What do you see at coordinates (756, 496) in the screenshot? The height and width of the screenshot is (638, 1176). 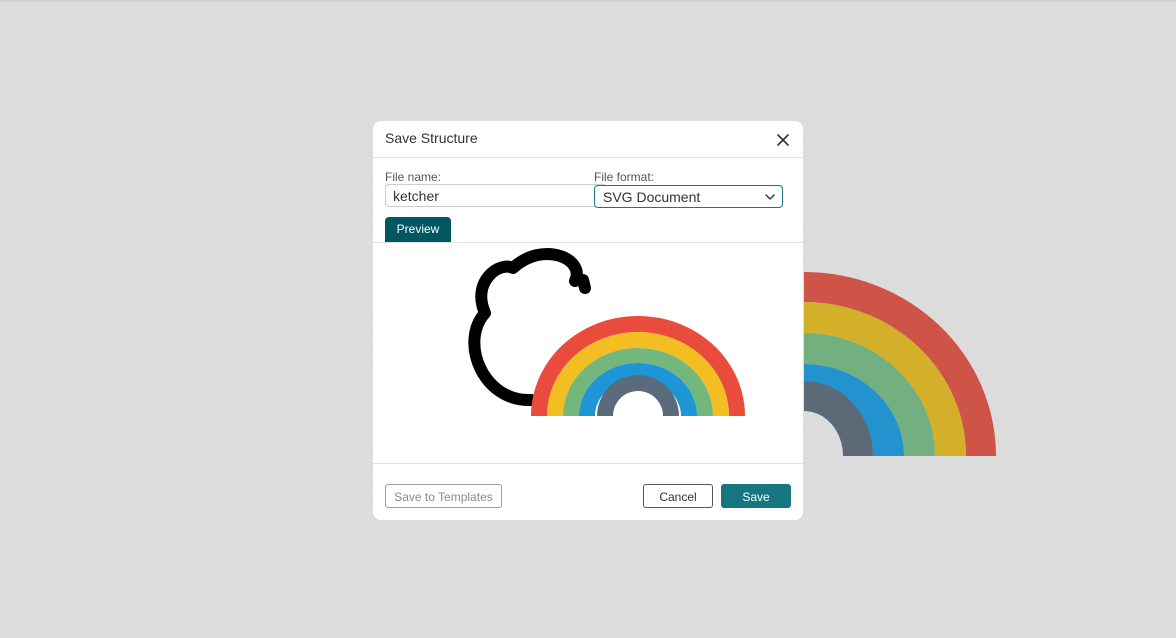 I see `save-button: Save` at bounding box center [756, 496].